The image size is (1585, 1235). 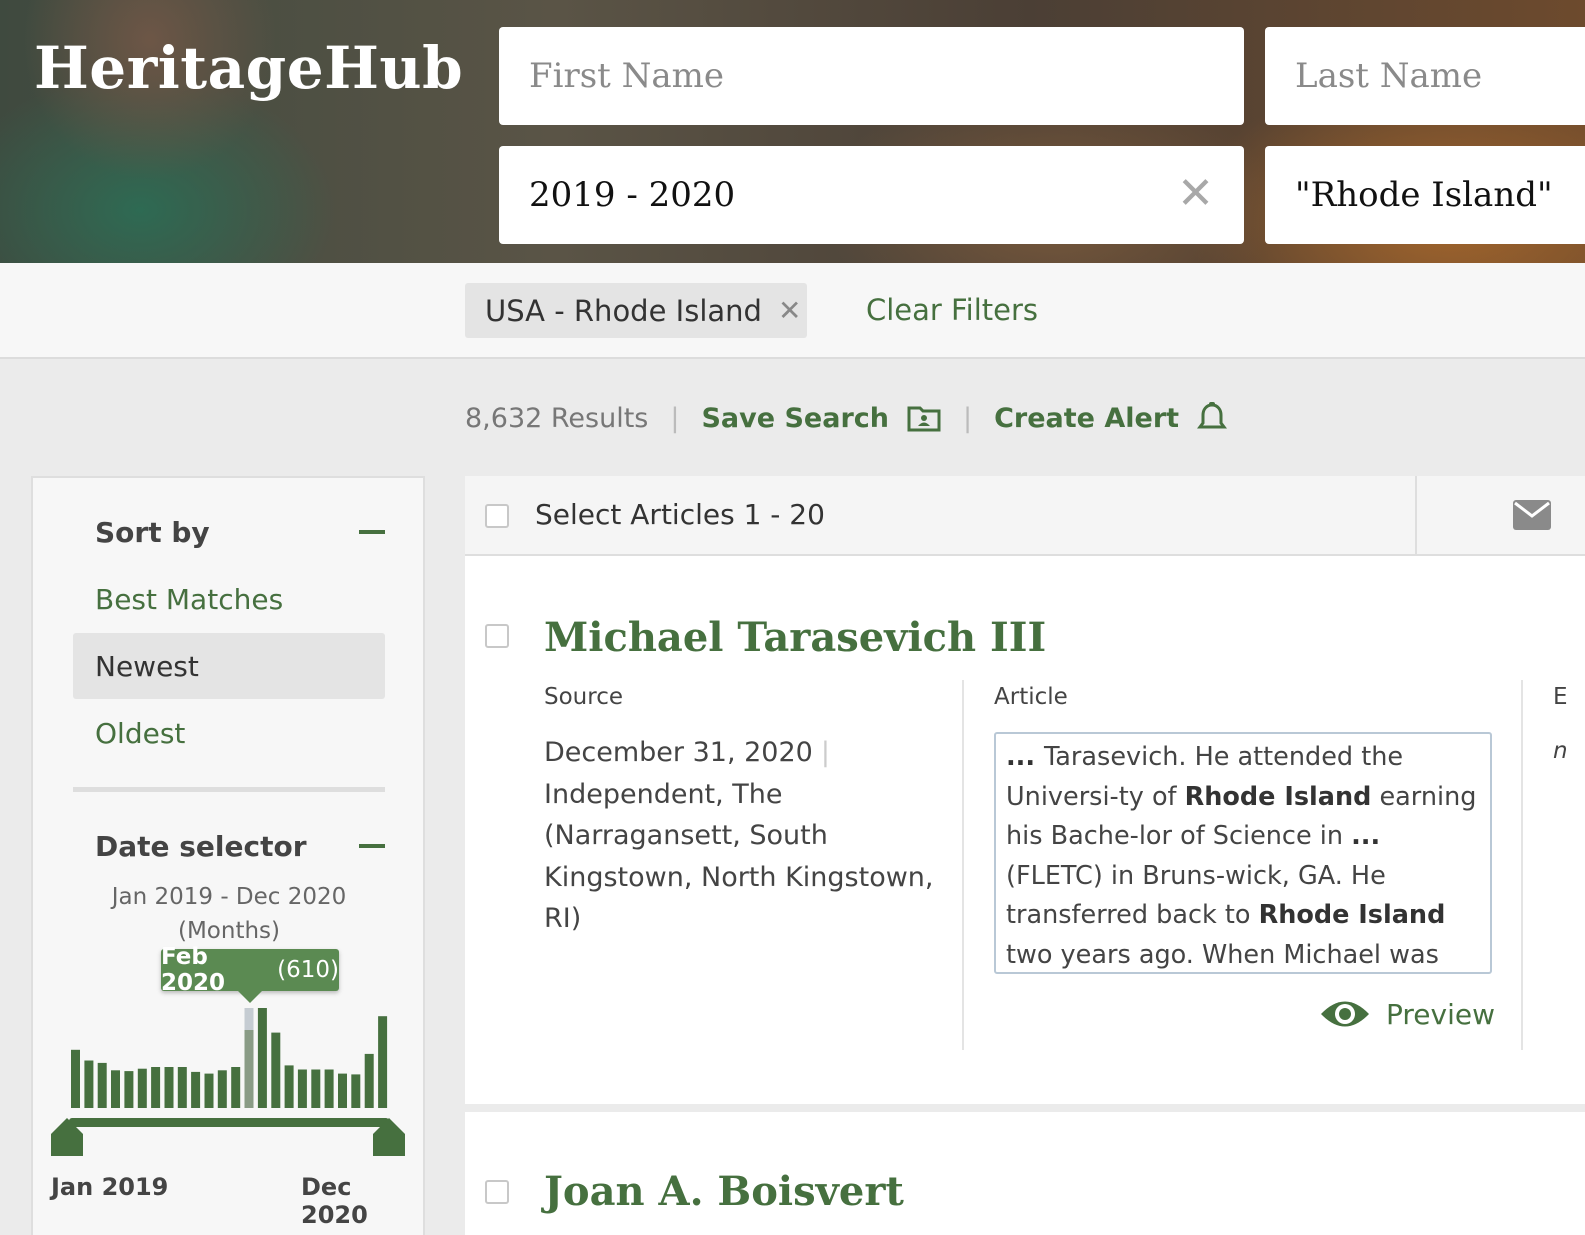 I want to click on mail-icon, so click(x=1532, y=515).